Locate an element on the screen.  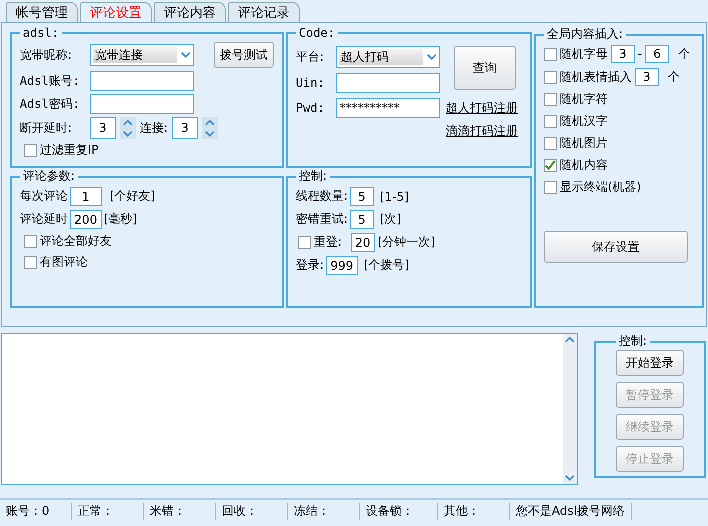
dropdown: 宽带连接 is located at coordinates (142, 55).